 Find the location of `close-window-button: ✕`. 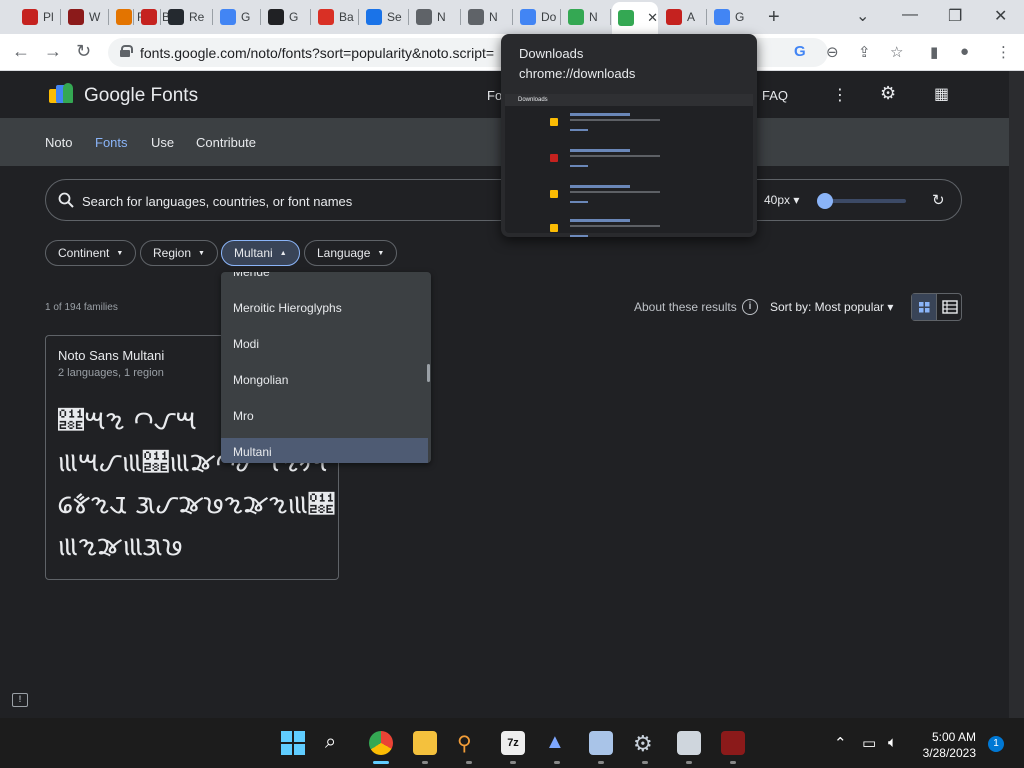

close-window-button: ✕ is located at coordinates (1000, 16).